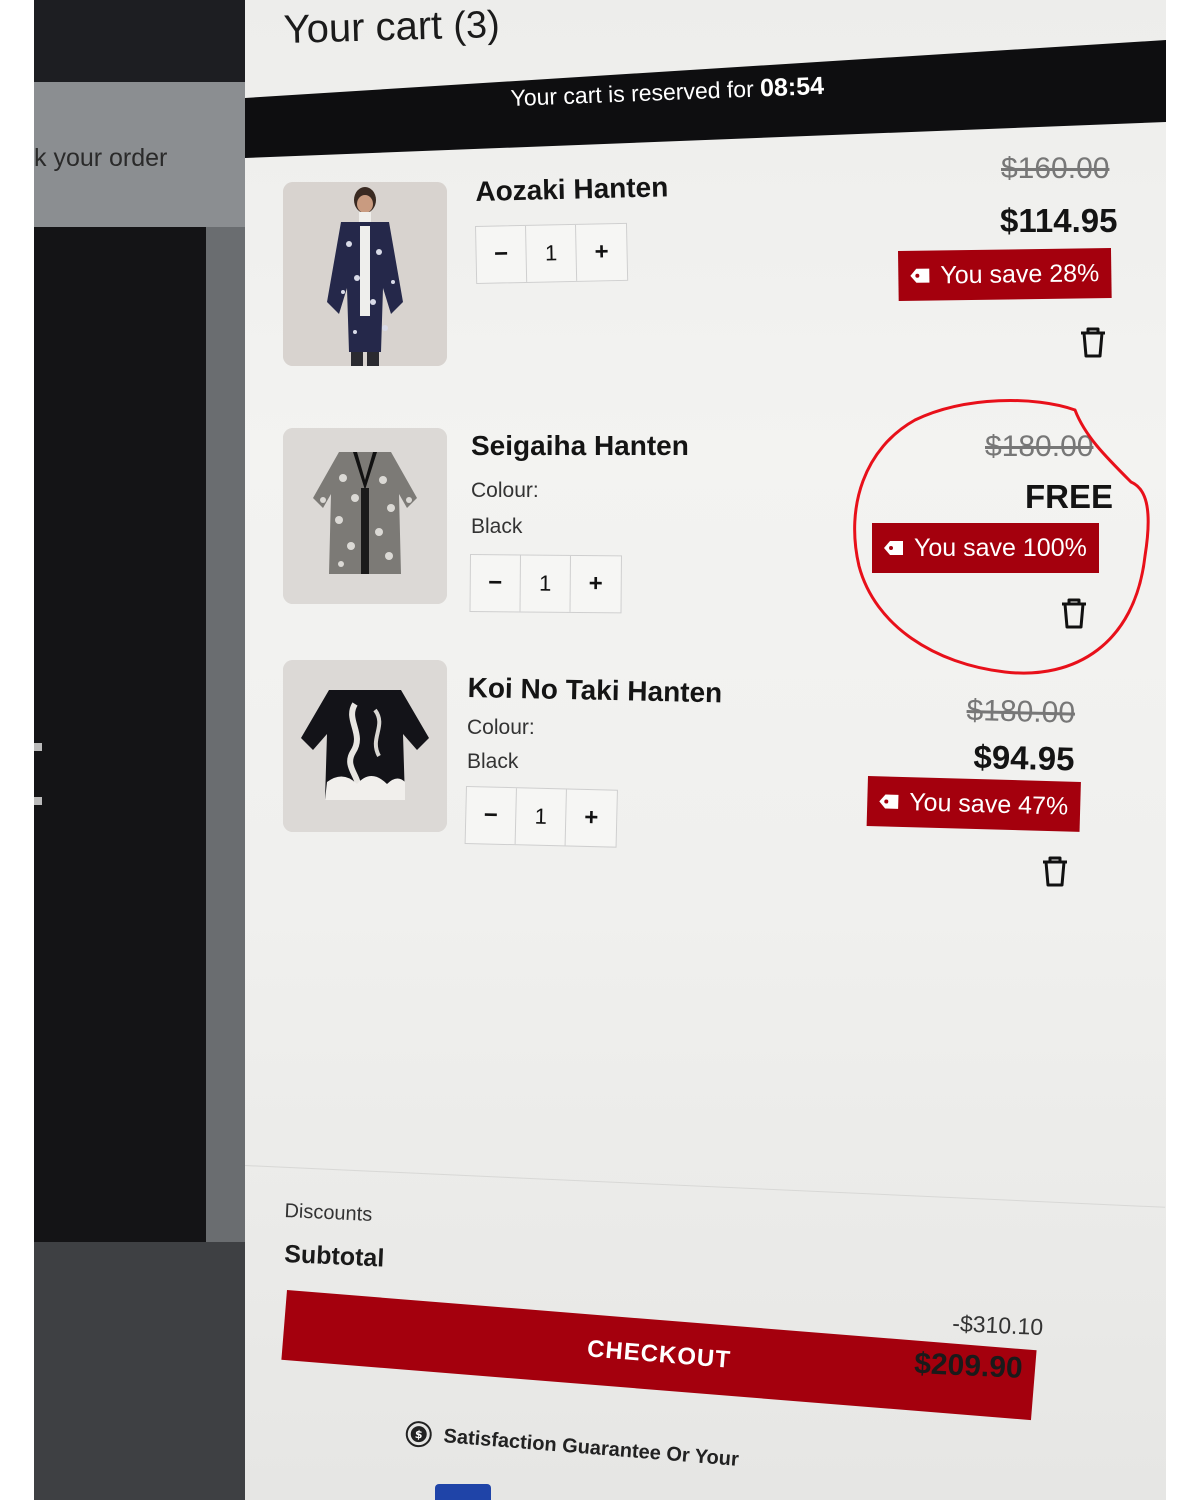  I want to click on satisfaction-guarantee: $ Satisfaction Guarantee Or Your, so click(571, 1446).